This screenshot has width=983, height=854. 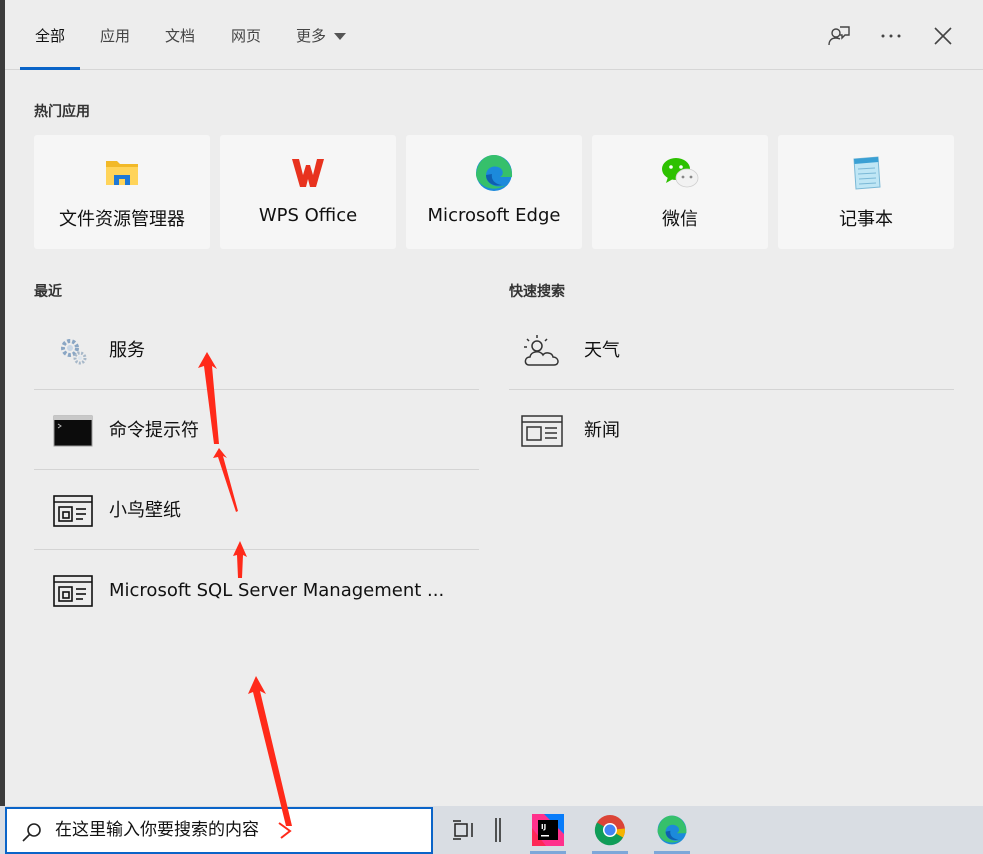 I want to click on intellij-idea-icon: IJ, so click(x=548, y=830).